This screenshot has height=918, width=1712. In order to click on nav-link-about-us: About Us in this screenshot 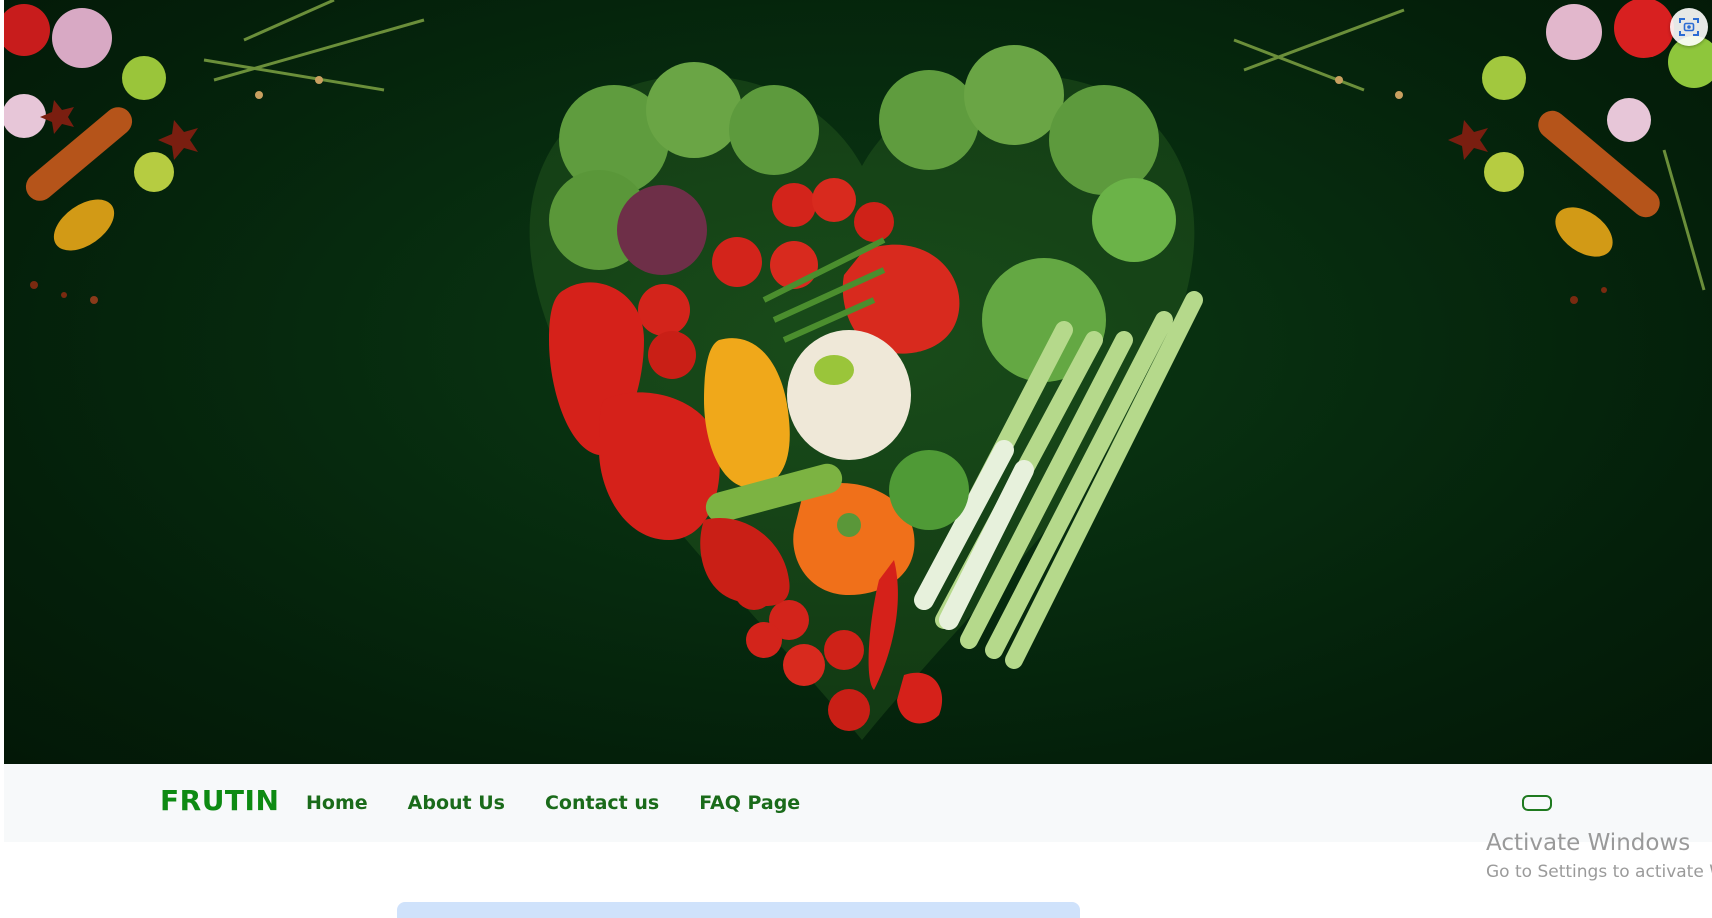, I will do `click(456, 803)`.